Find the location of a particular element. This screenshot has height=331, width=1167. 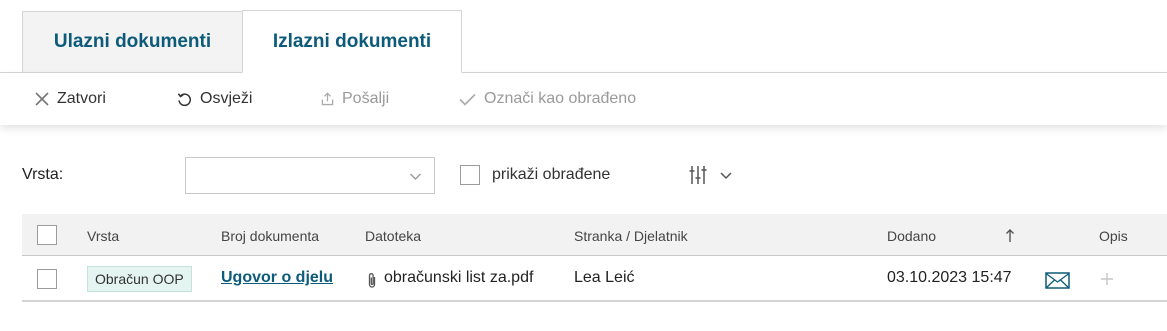

tab-incoming-documents: Ulazni dokumenti is located at coordinates (132, 42).